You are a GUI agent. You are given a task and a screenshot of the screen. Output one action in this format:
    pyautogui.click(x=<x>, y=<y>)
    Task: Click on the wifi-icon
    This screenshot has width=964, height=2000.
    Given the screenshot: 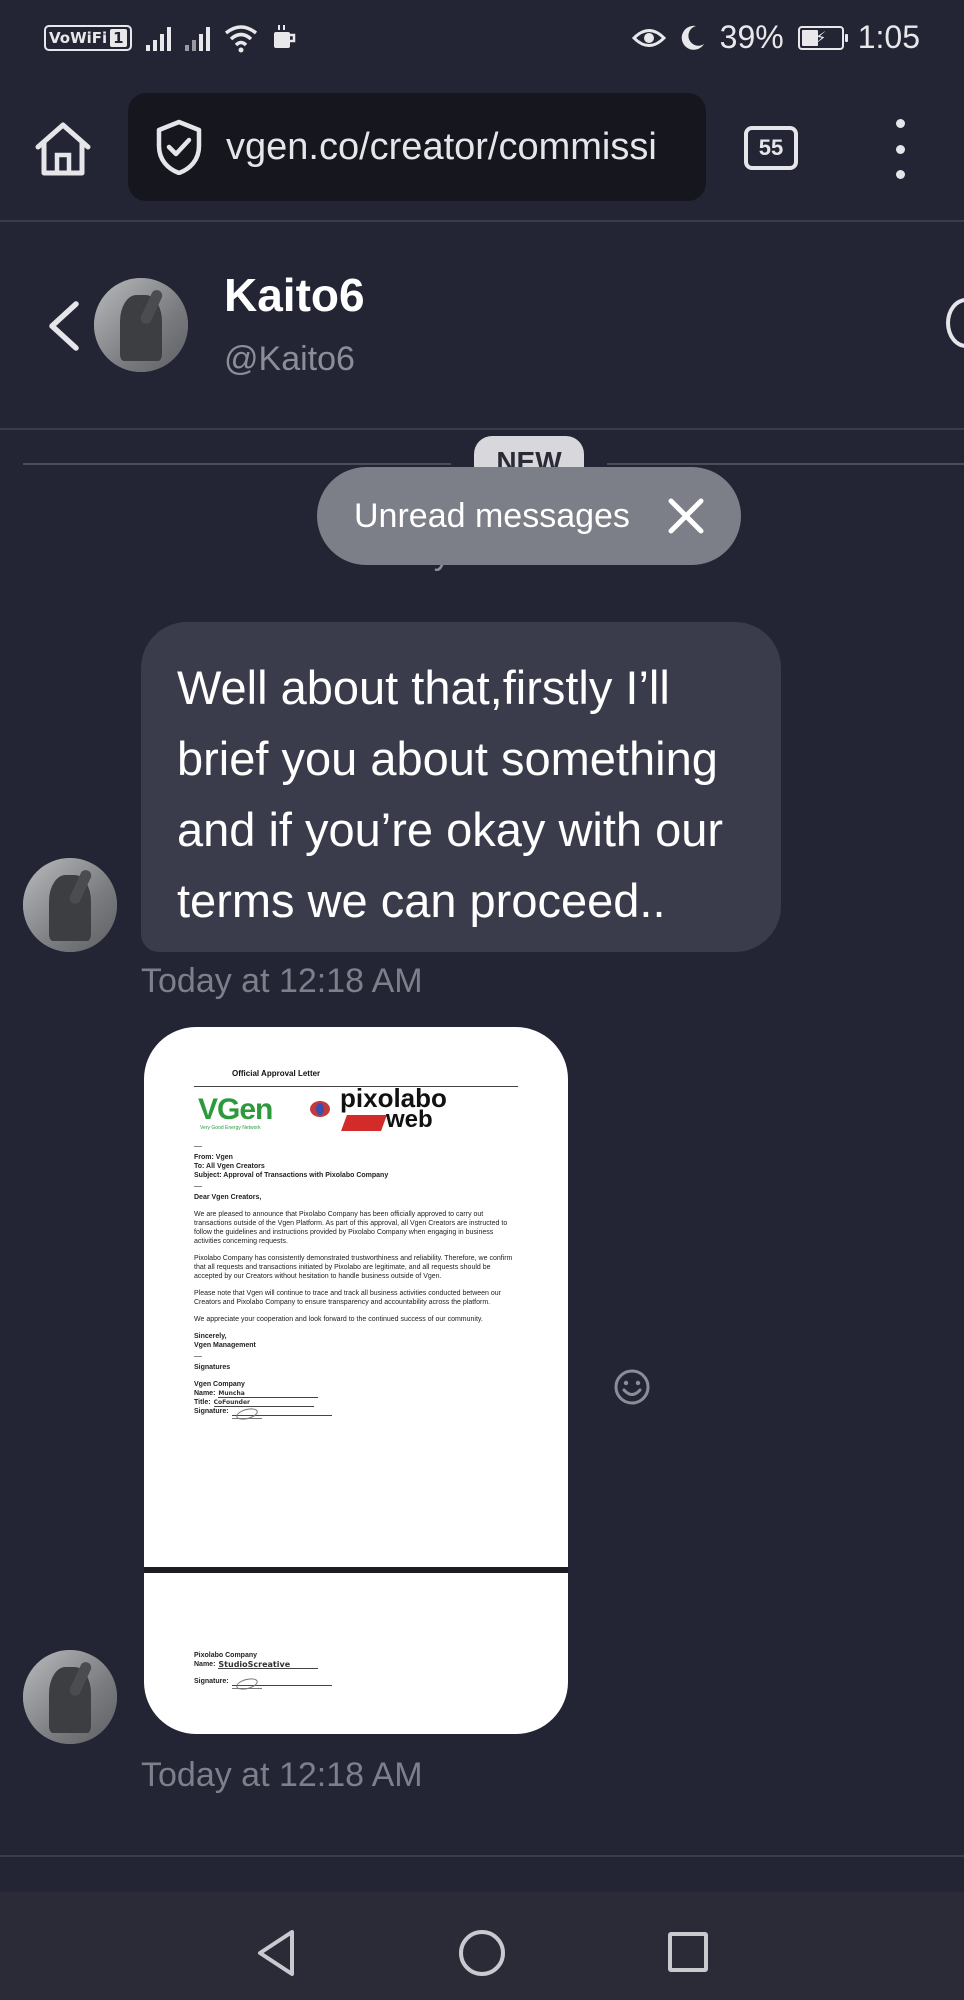 What is the action you would take?
    pyautogui.click(x=240, y=38)
    